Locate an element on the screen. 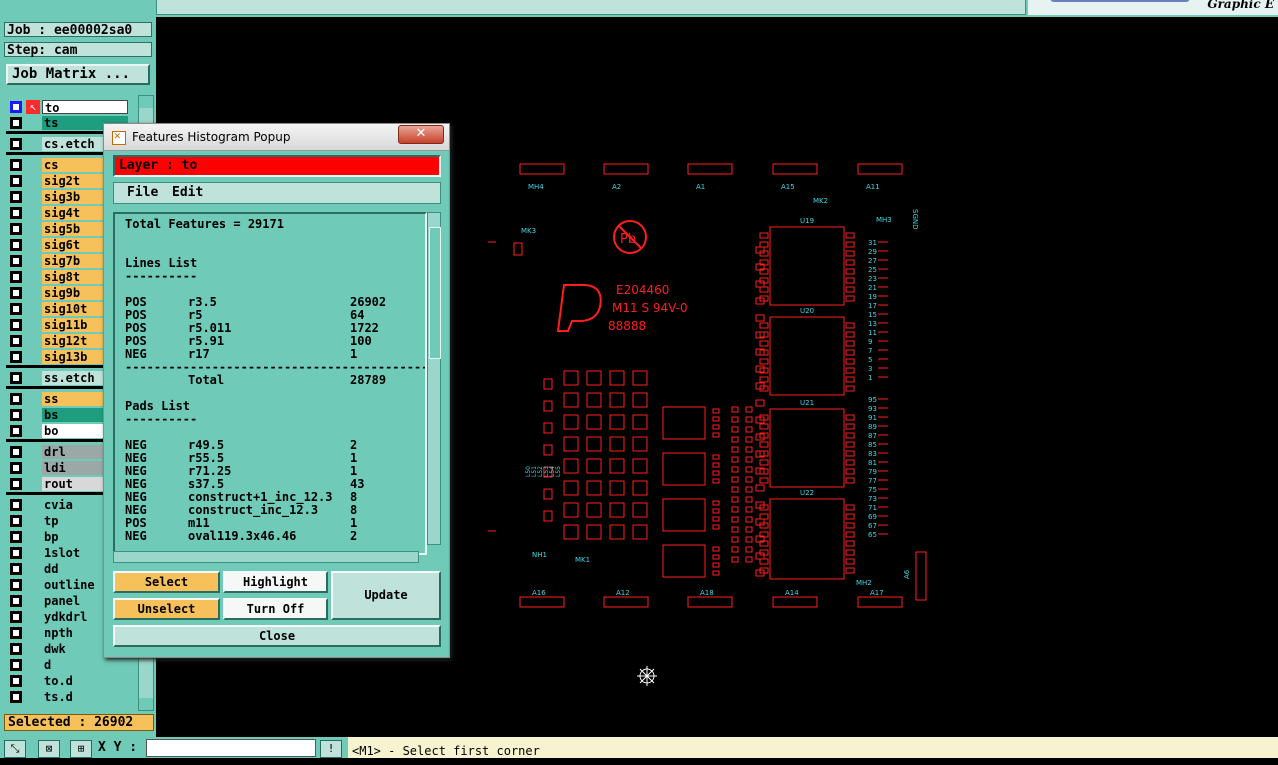 The width and height of the screenshot is (1278, 765). scroll-up-arrow is located at coordinates (146, 102).